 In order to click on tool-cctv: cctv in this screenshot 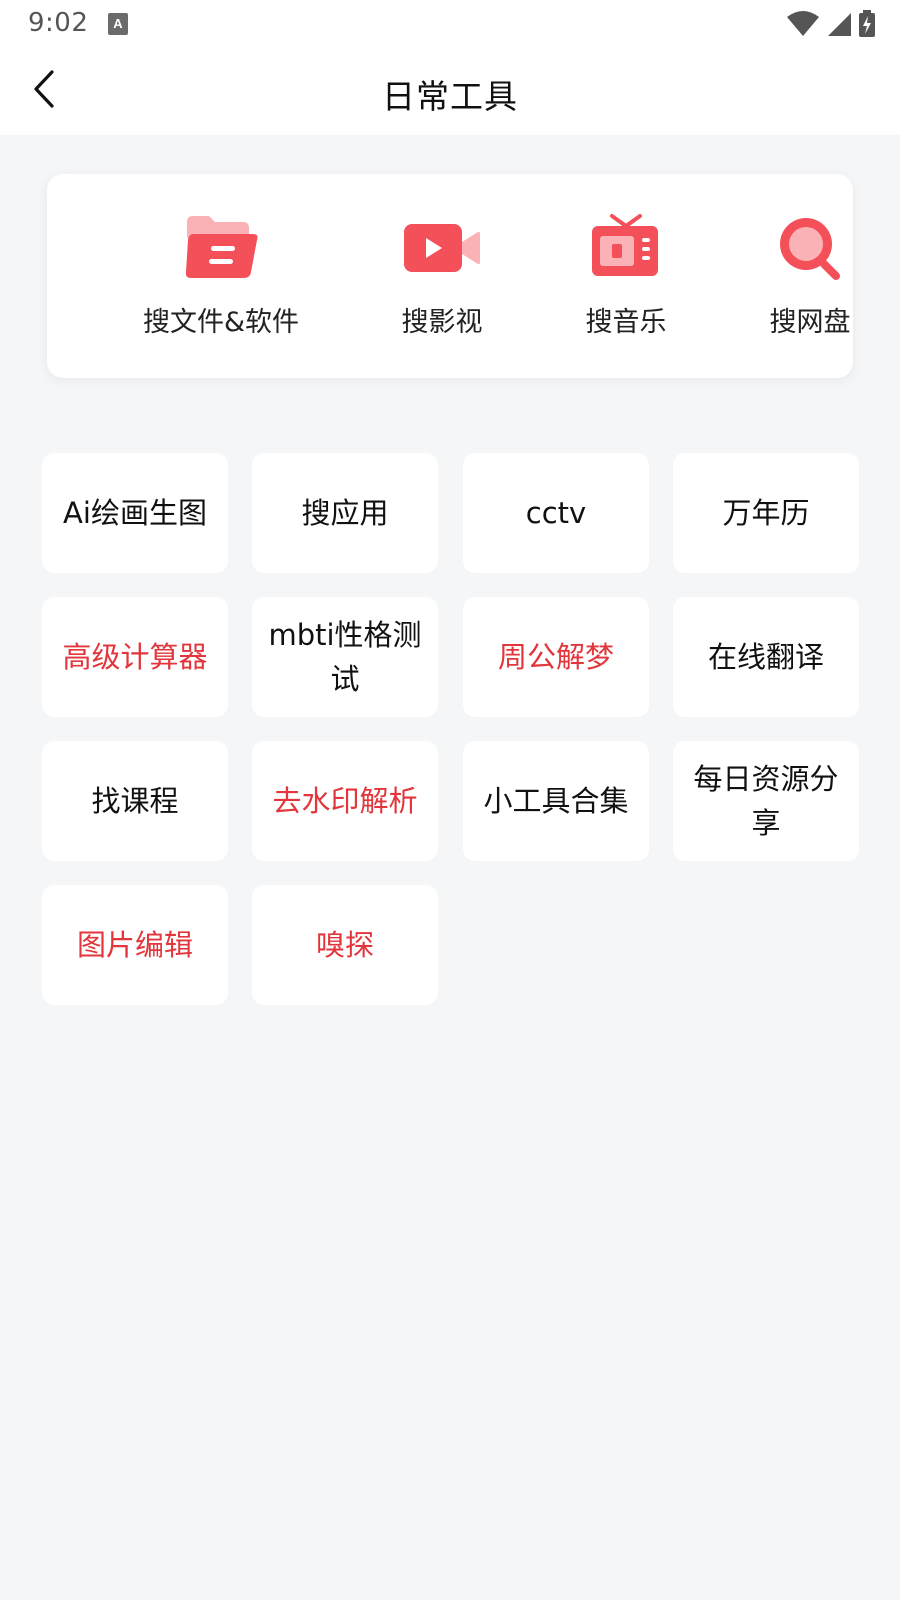, I will do `click(556, 513)`.